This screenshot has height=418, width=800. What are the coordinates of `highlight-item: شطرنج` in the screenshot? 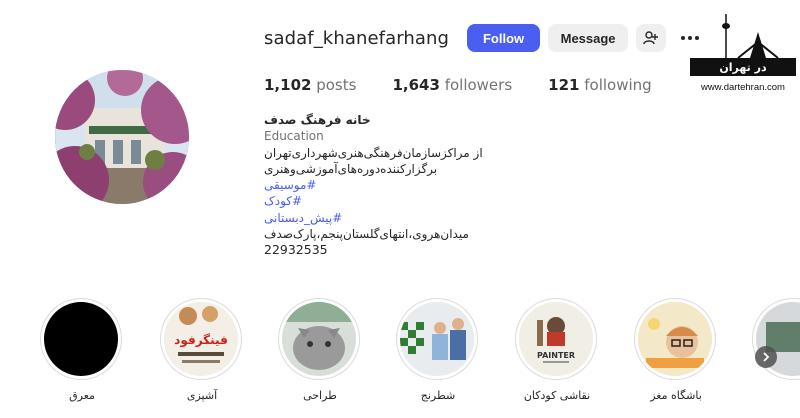 It's located at (438, 350).